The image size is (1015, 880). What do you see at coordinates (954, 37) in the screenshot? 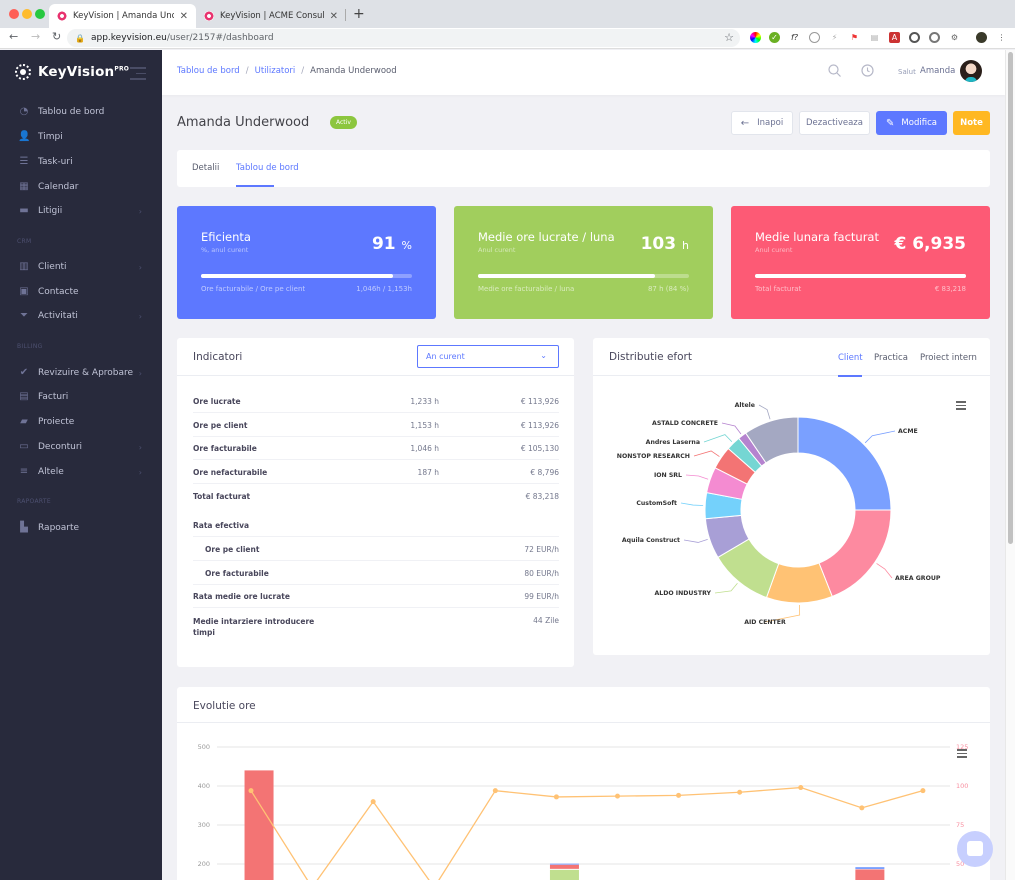
I see `gear-extension-icon: ⚙` at bounding box center [954, 37].